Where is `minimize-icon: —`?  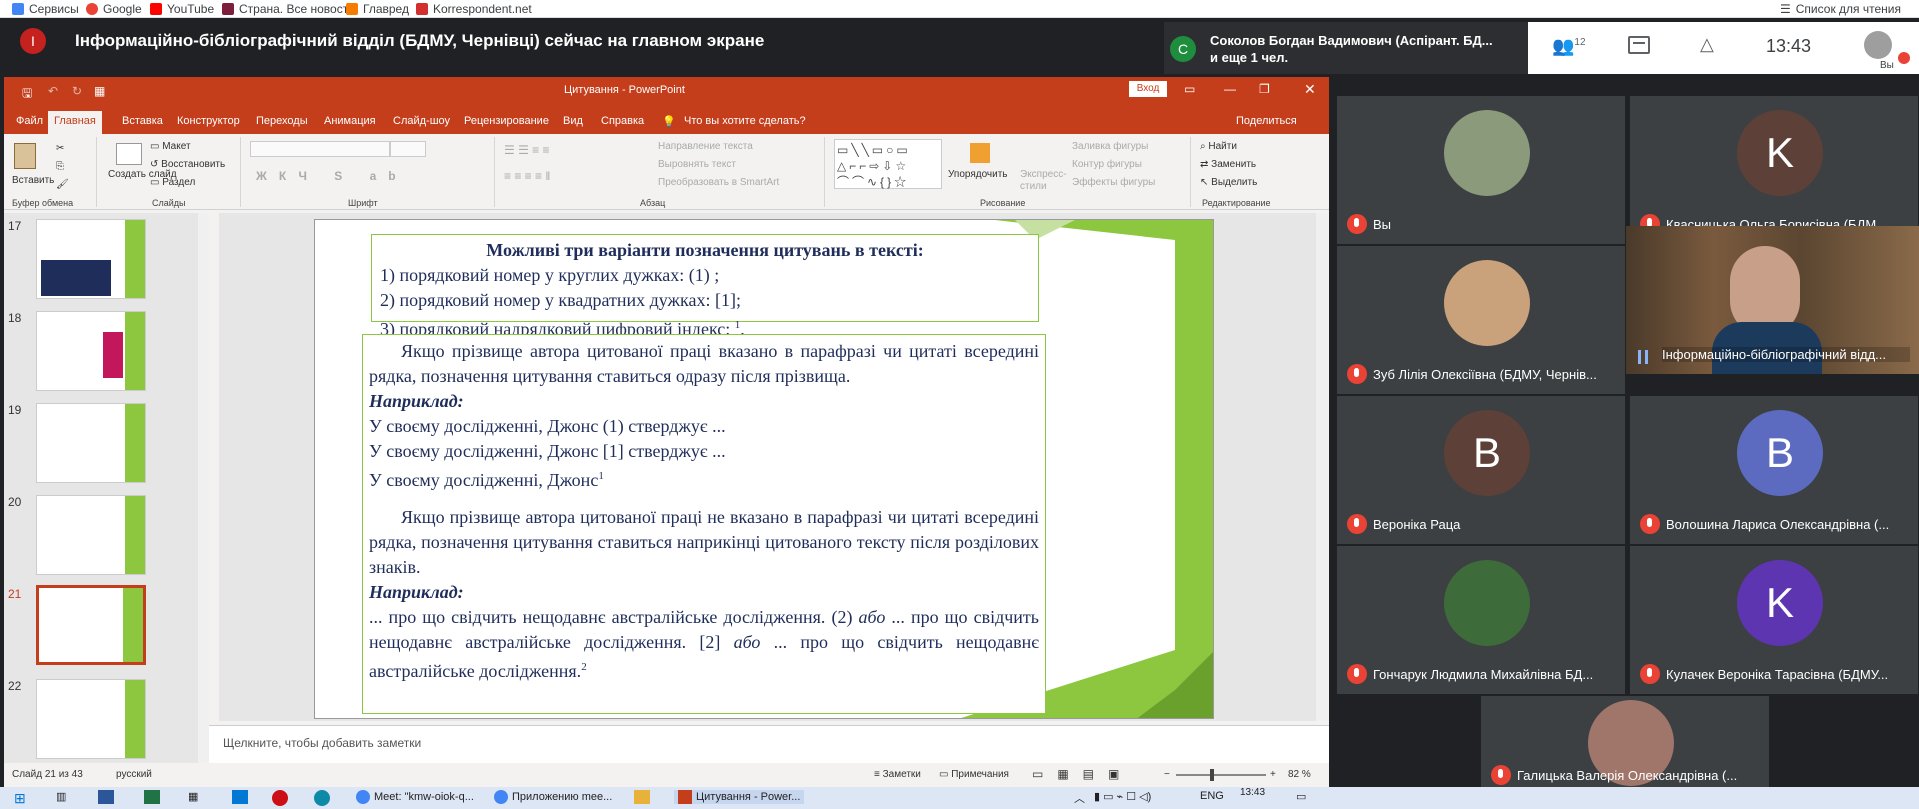 minimize-icon: — is located at coordinates (1230, 89).